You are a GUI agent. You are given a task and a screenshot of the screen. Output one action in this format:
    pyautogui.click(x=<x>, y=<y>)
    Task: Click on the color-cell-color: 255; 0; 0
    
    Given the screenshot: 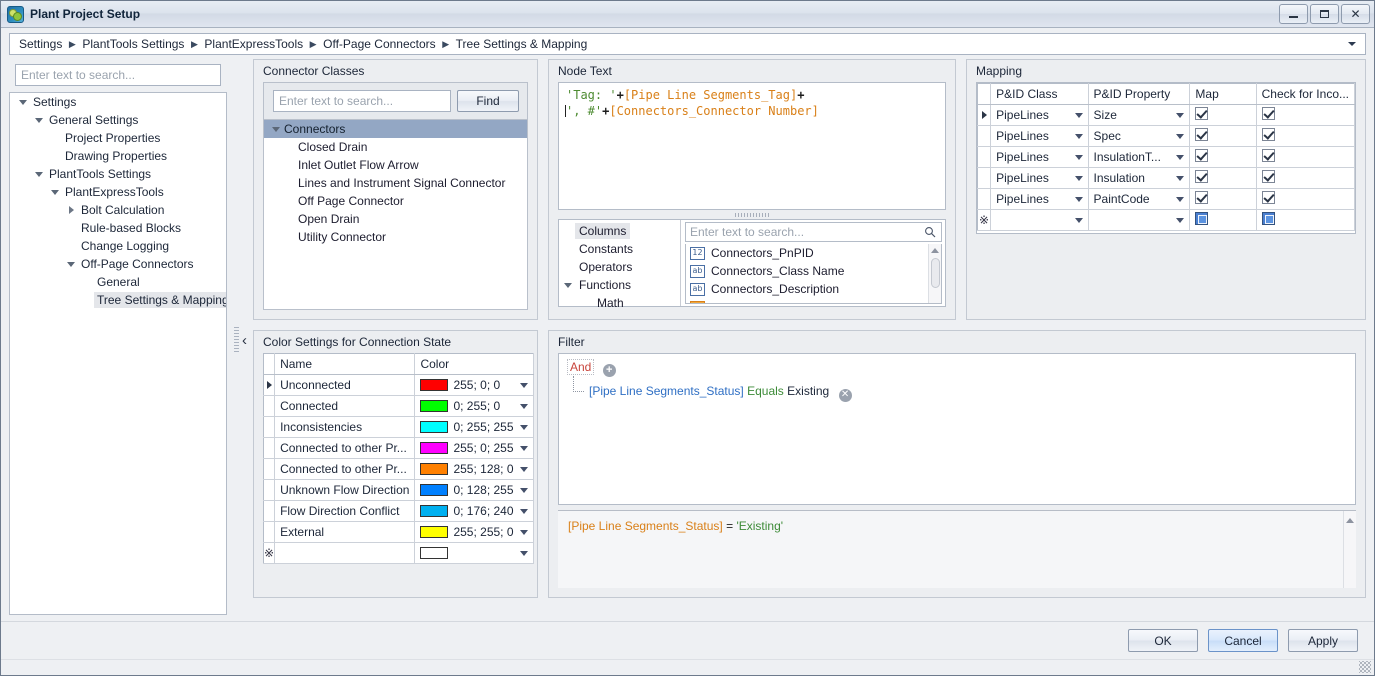 What is the action you would take?
    pyautogui.click(x=474, y=385)
    